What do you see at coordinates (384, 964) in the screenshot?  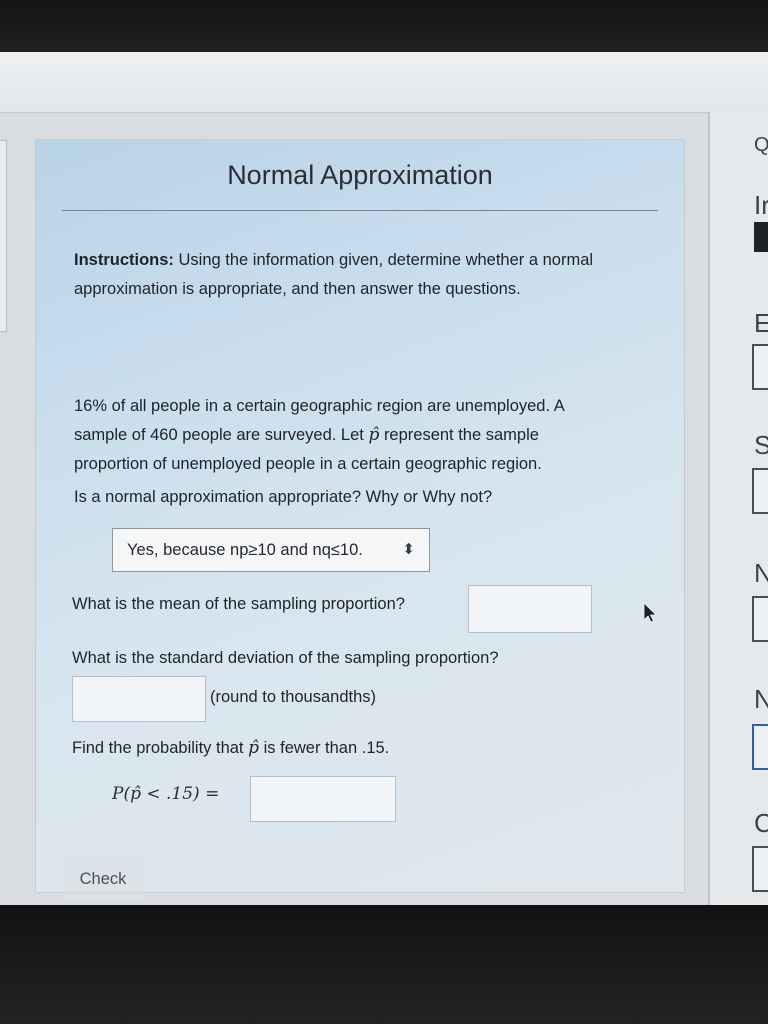 I see `monitor-bezel-bottom` at bounding box center [384, 964].